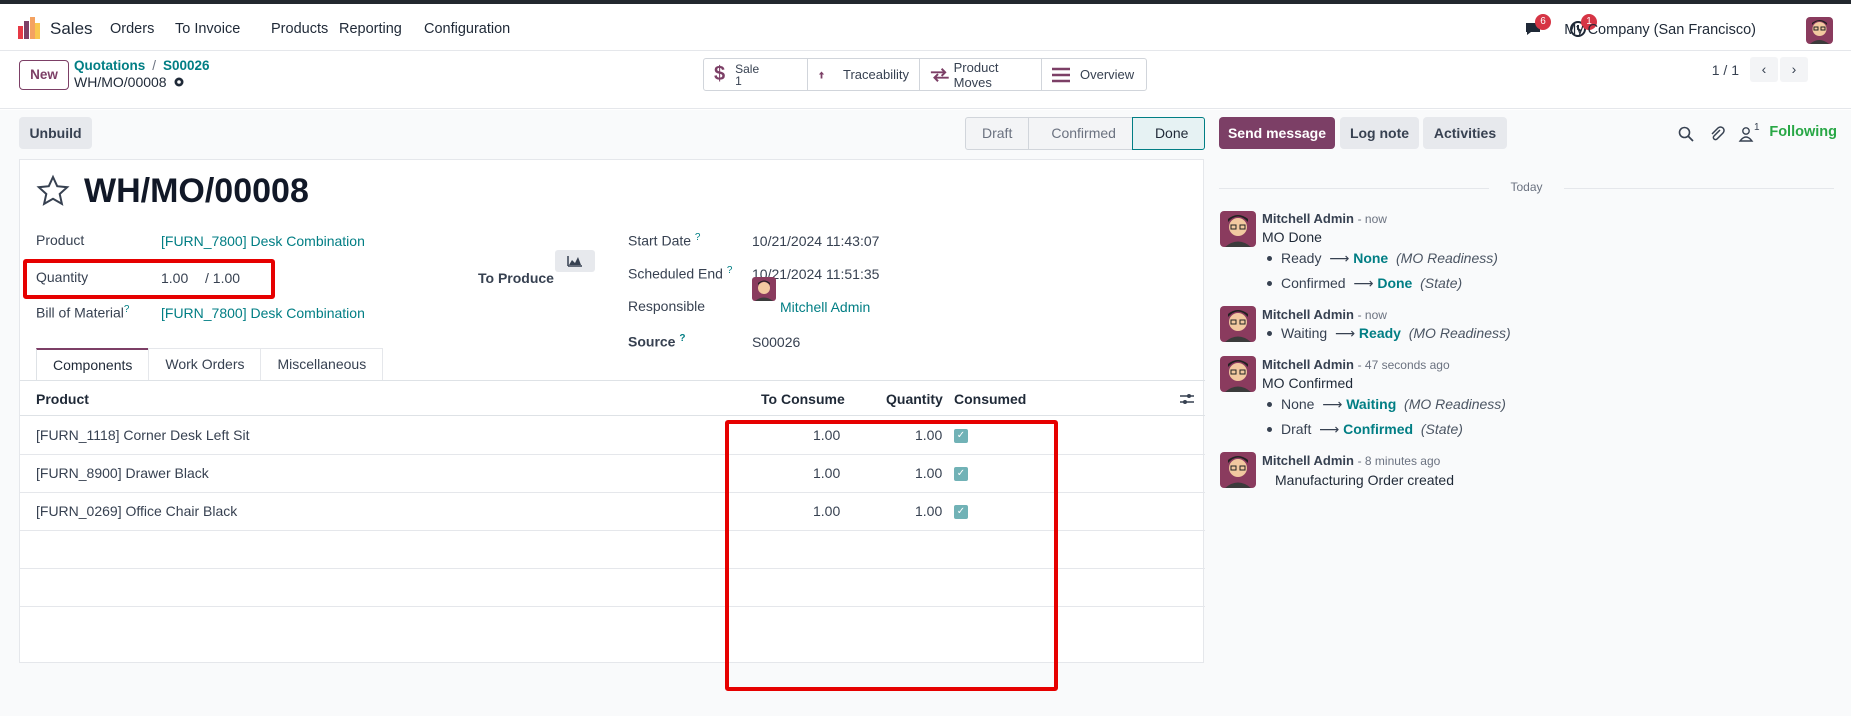  Describe the element at coordinates (186, 65) in the screenshot. I see `breadcrumb-s00026: S00026` at that location.